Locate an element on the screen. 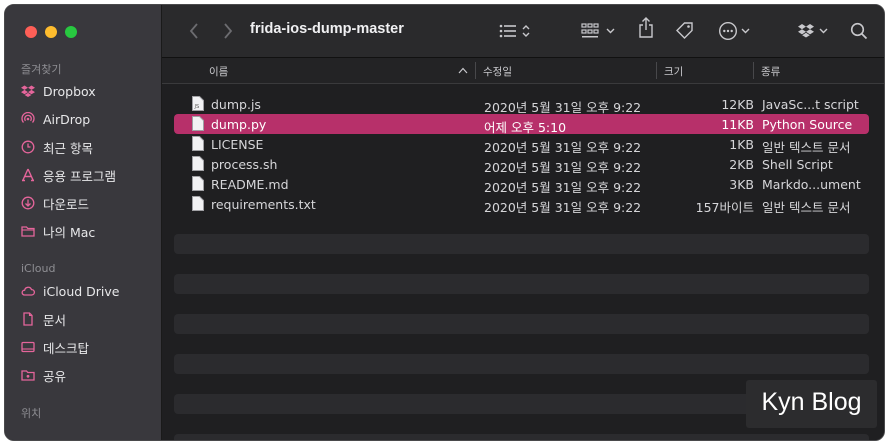 The height and width of the screenshot is (448, 889). sidebar-item-airdrop: AirDrop is located at coordinates (55, 119).